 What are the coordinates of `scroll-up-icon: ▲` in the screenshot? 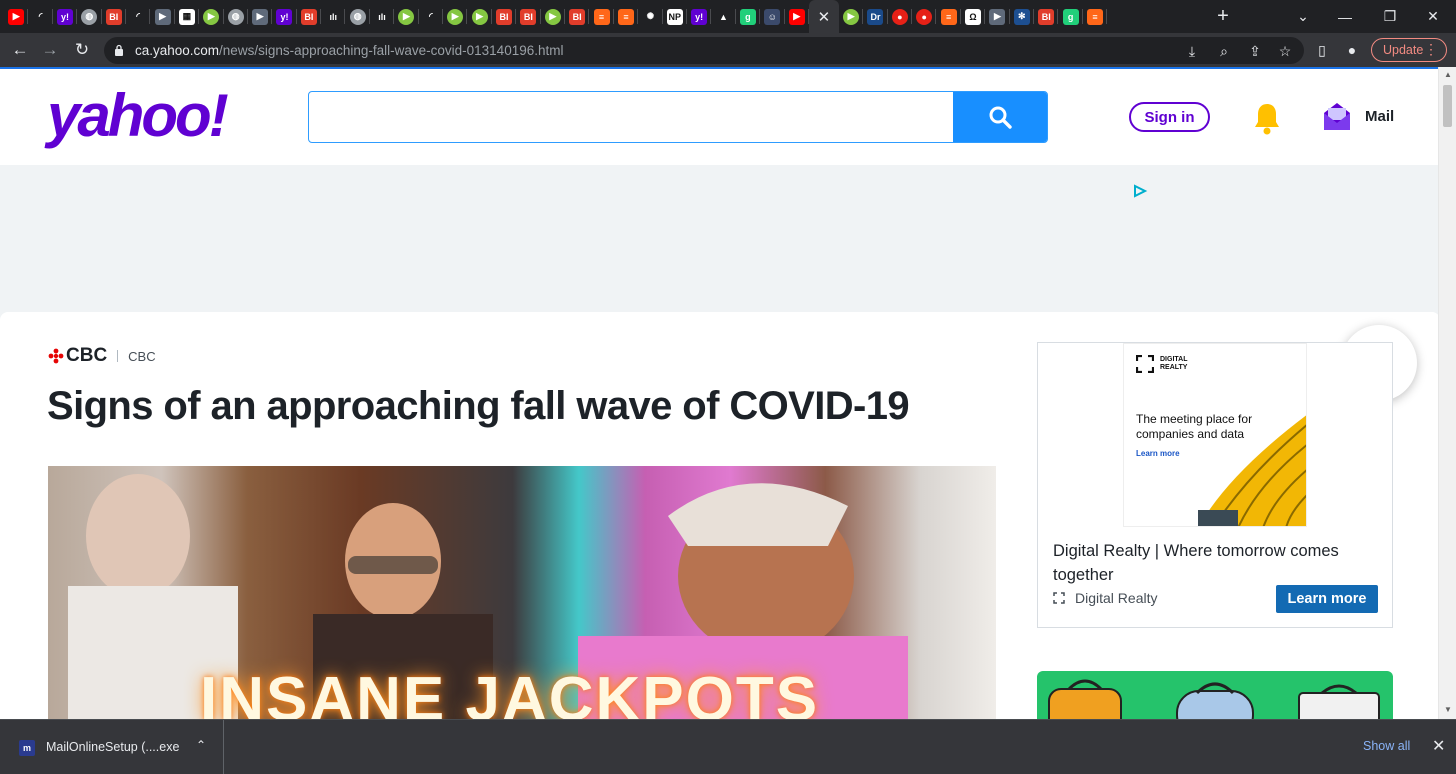 It's located at (1448, 75).